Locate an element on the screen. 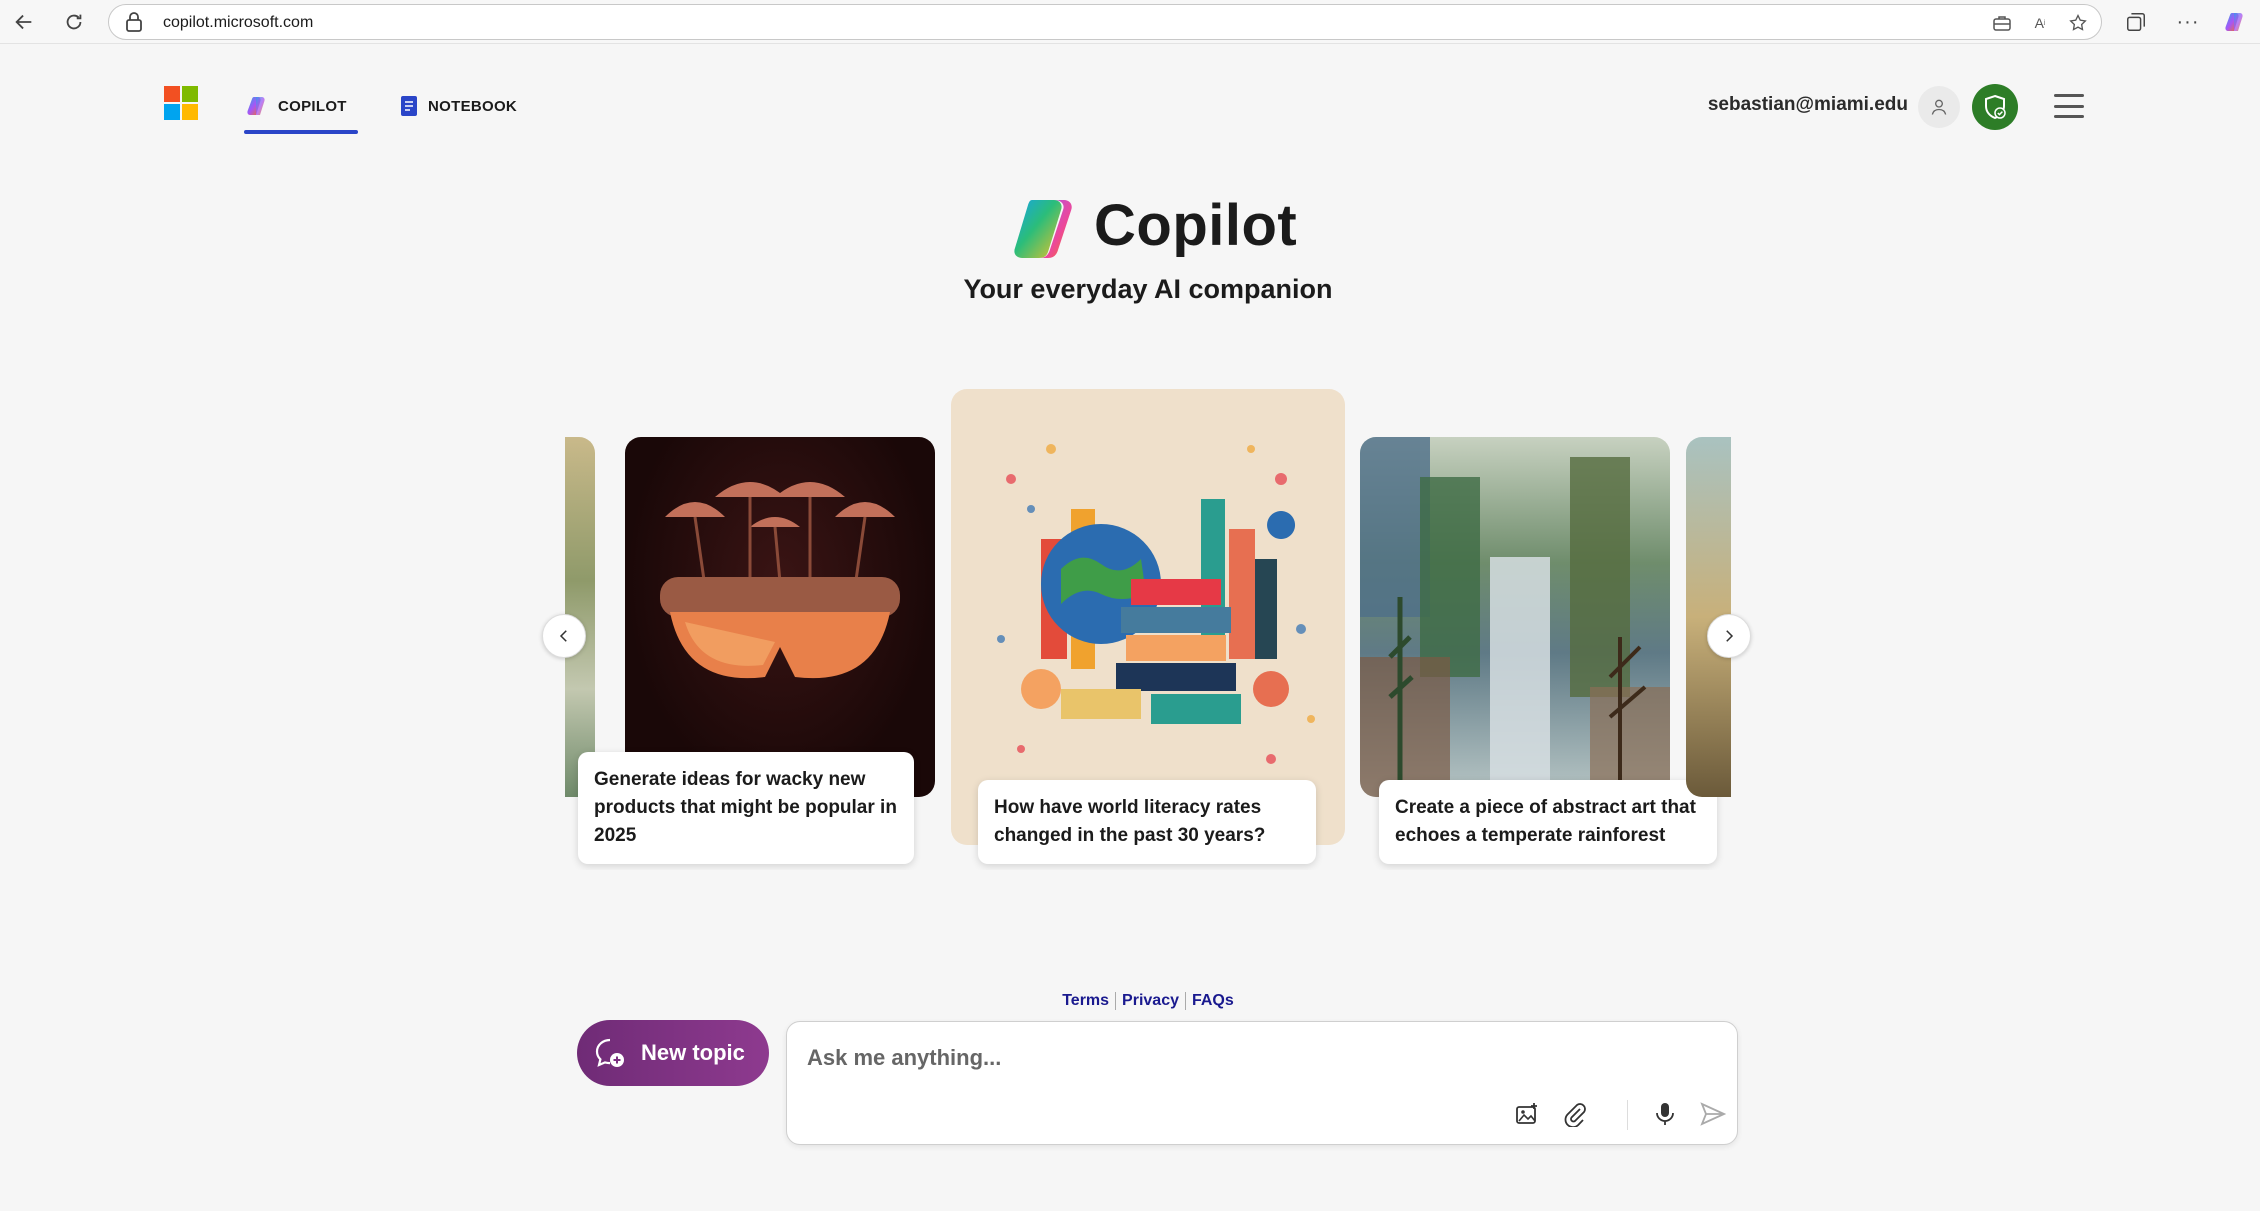  briefcase-icon is located at coordinates (2002, 23).